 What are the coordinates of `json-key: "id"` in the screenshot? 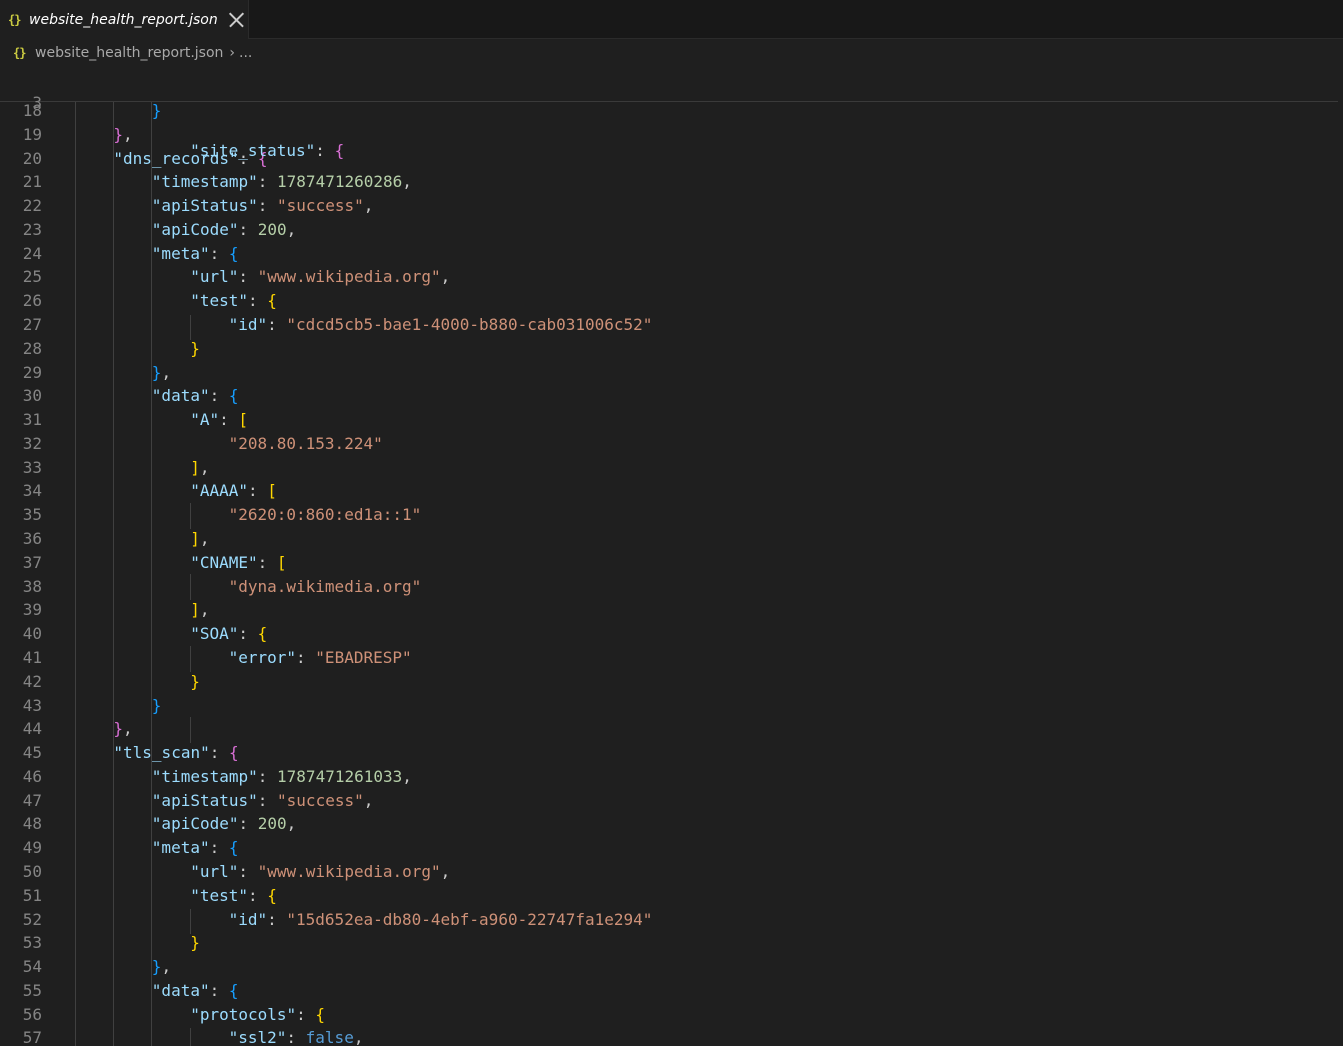 It's located at (248, 325).